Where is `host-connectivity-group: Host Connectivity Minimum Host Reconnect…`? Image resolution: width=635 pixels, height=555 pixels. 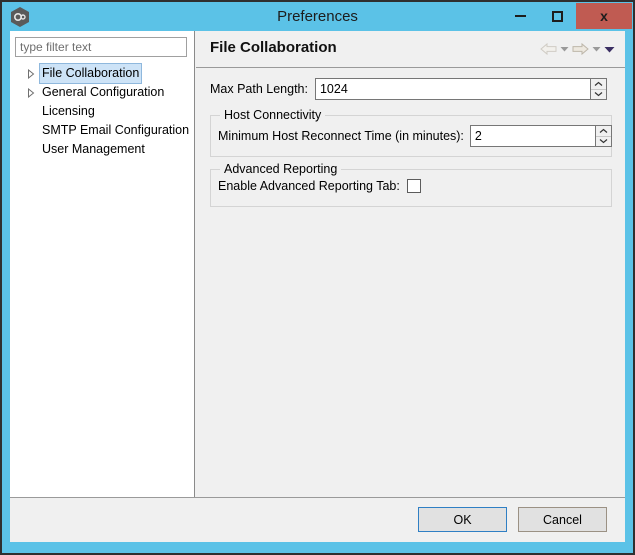
host-connectivity-group: Host Connectivity Minimum Host Reconnect… is located at coordinates (411, 132).